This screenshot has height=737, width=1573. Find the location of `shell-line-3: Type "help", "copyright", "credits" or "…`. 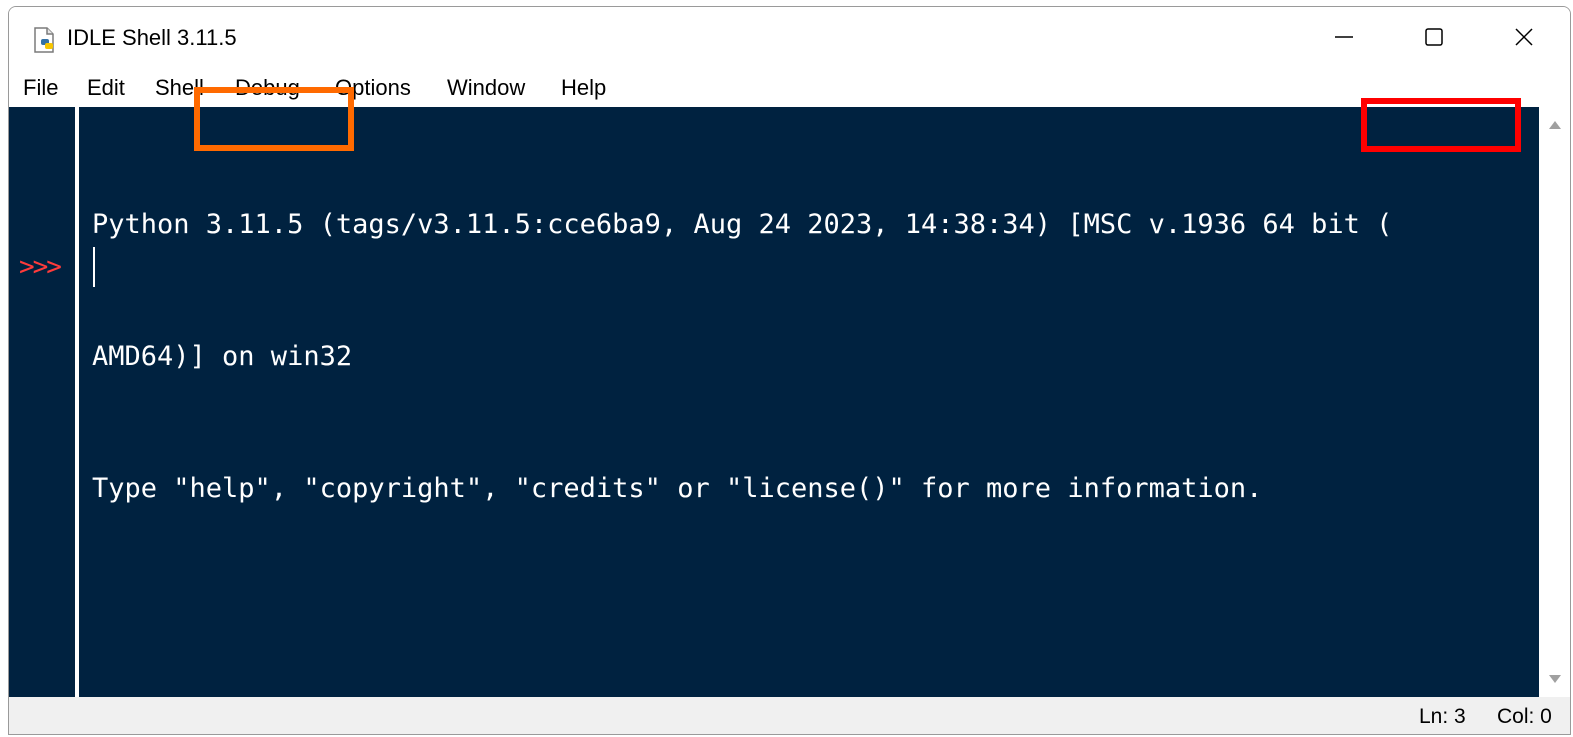

shell-line-3: Type "help", "copyright", "credits" or "… is located at coordinates (677, 488).